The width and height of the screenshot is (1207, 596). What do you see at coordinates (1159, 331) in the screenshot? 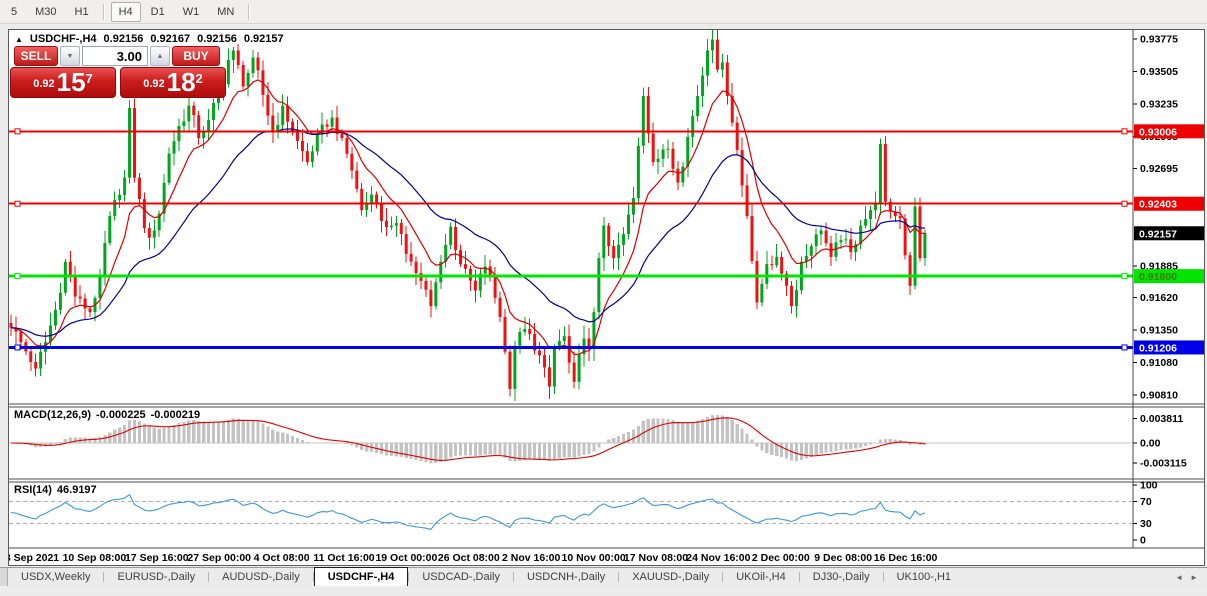
I see `svg-text: 0.91350` at bounding box center [1159, 331].